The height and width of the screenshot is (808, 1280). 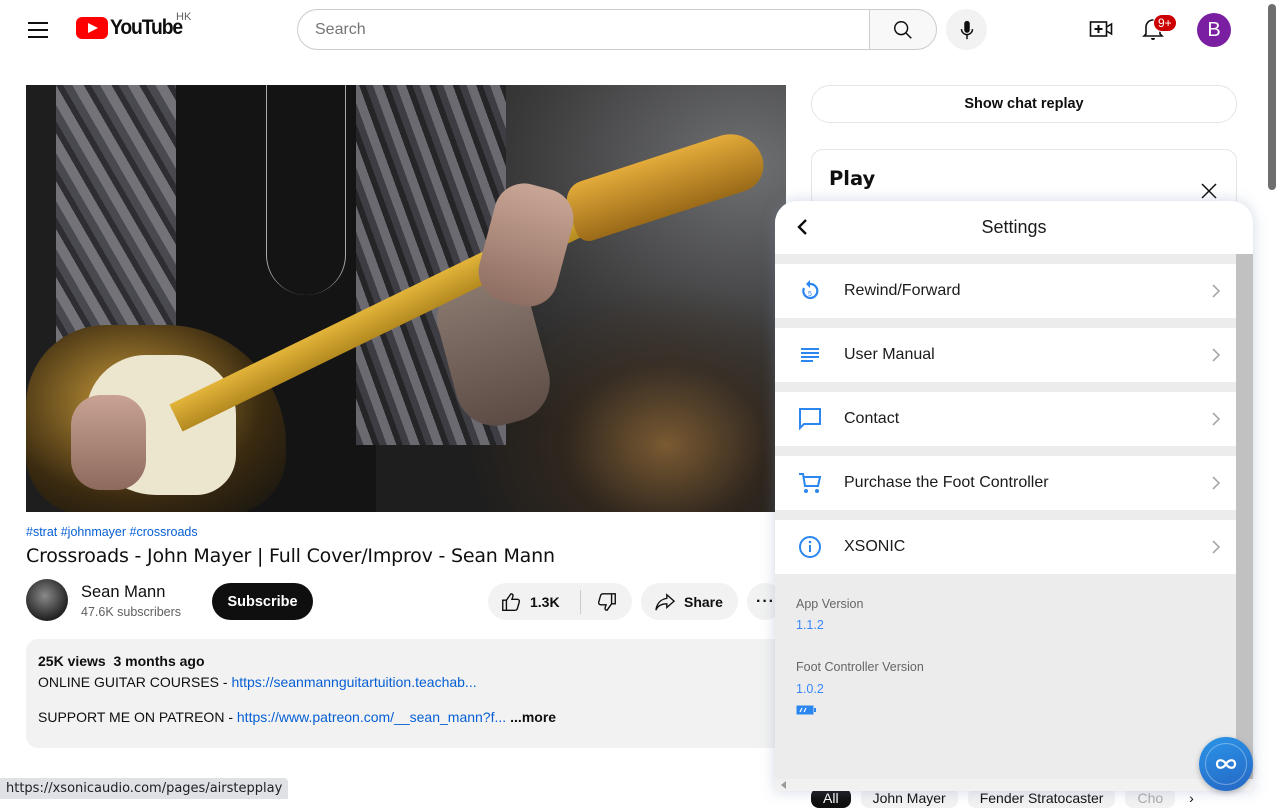 I want to click on share-button: Share, so click(x=689, y=601).